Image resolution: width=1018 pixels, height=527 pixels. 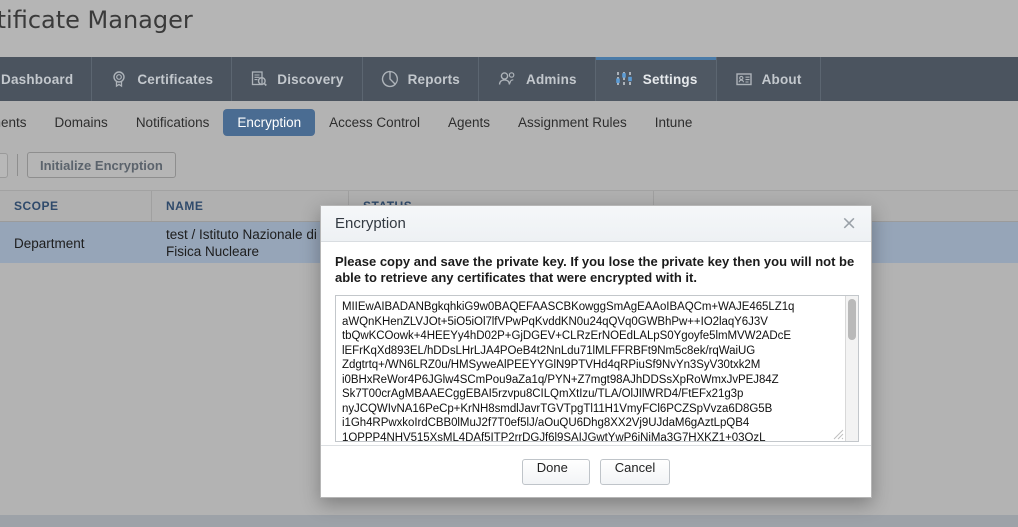 I want to click on users-icon, so click(x=507, y=79).